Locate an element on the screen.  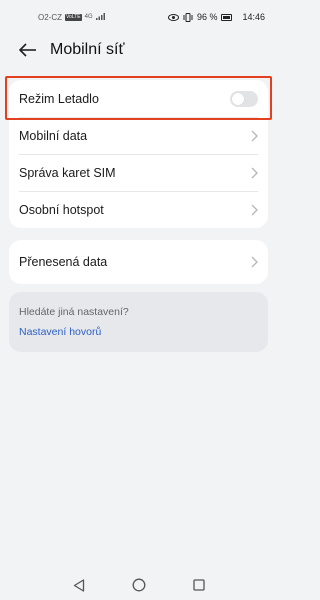
sim-management-row: Správa karet SIM is located at coordinates (138, 172).